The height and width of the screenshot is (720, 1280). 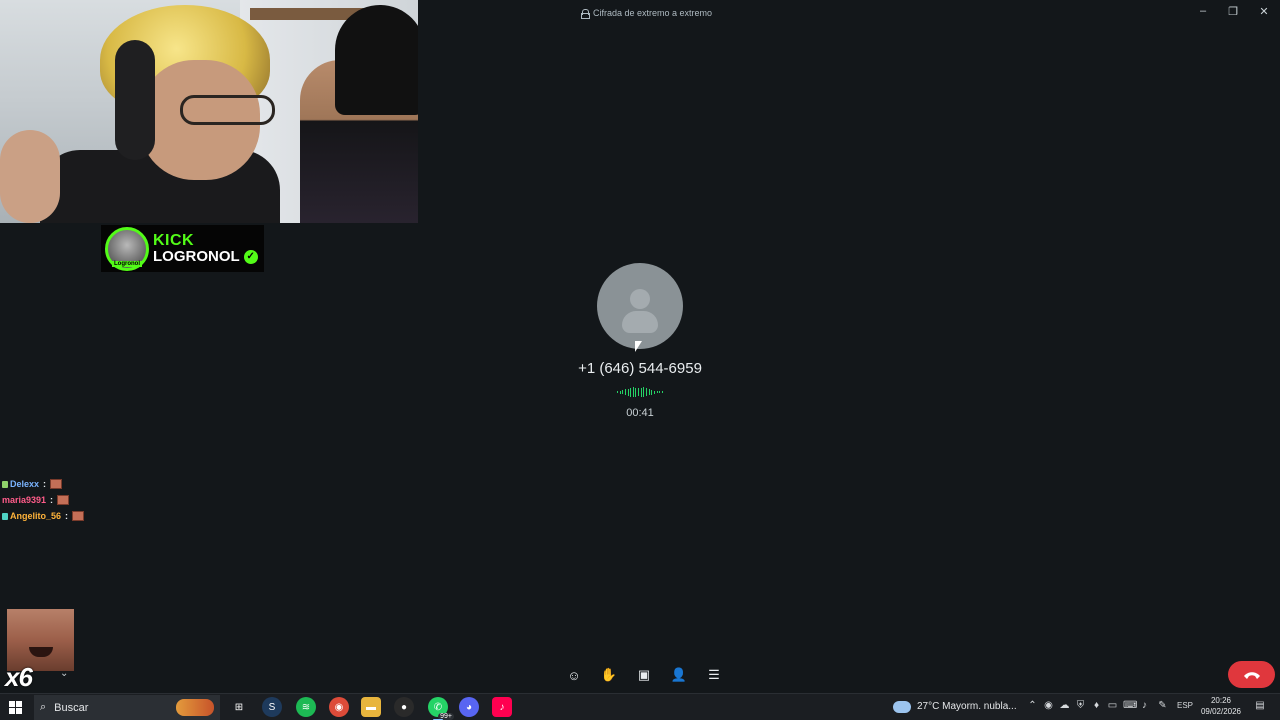 I want to click on more-options-button: ☰, so click(x=714, y=675).